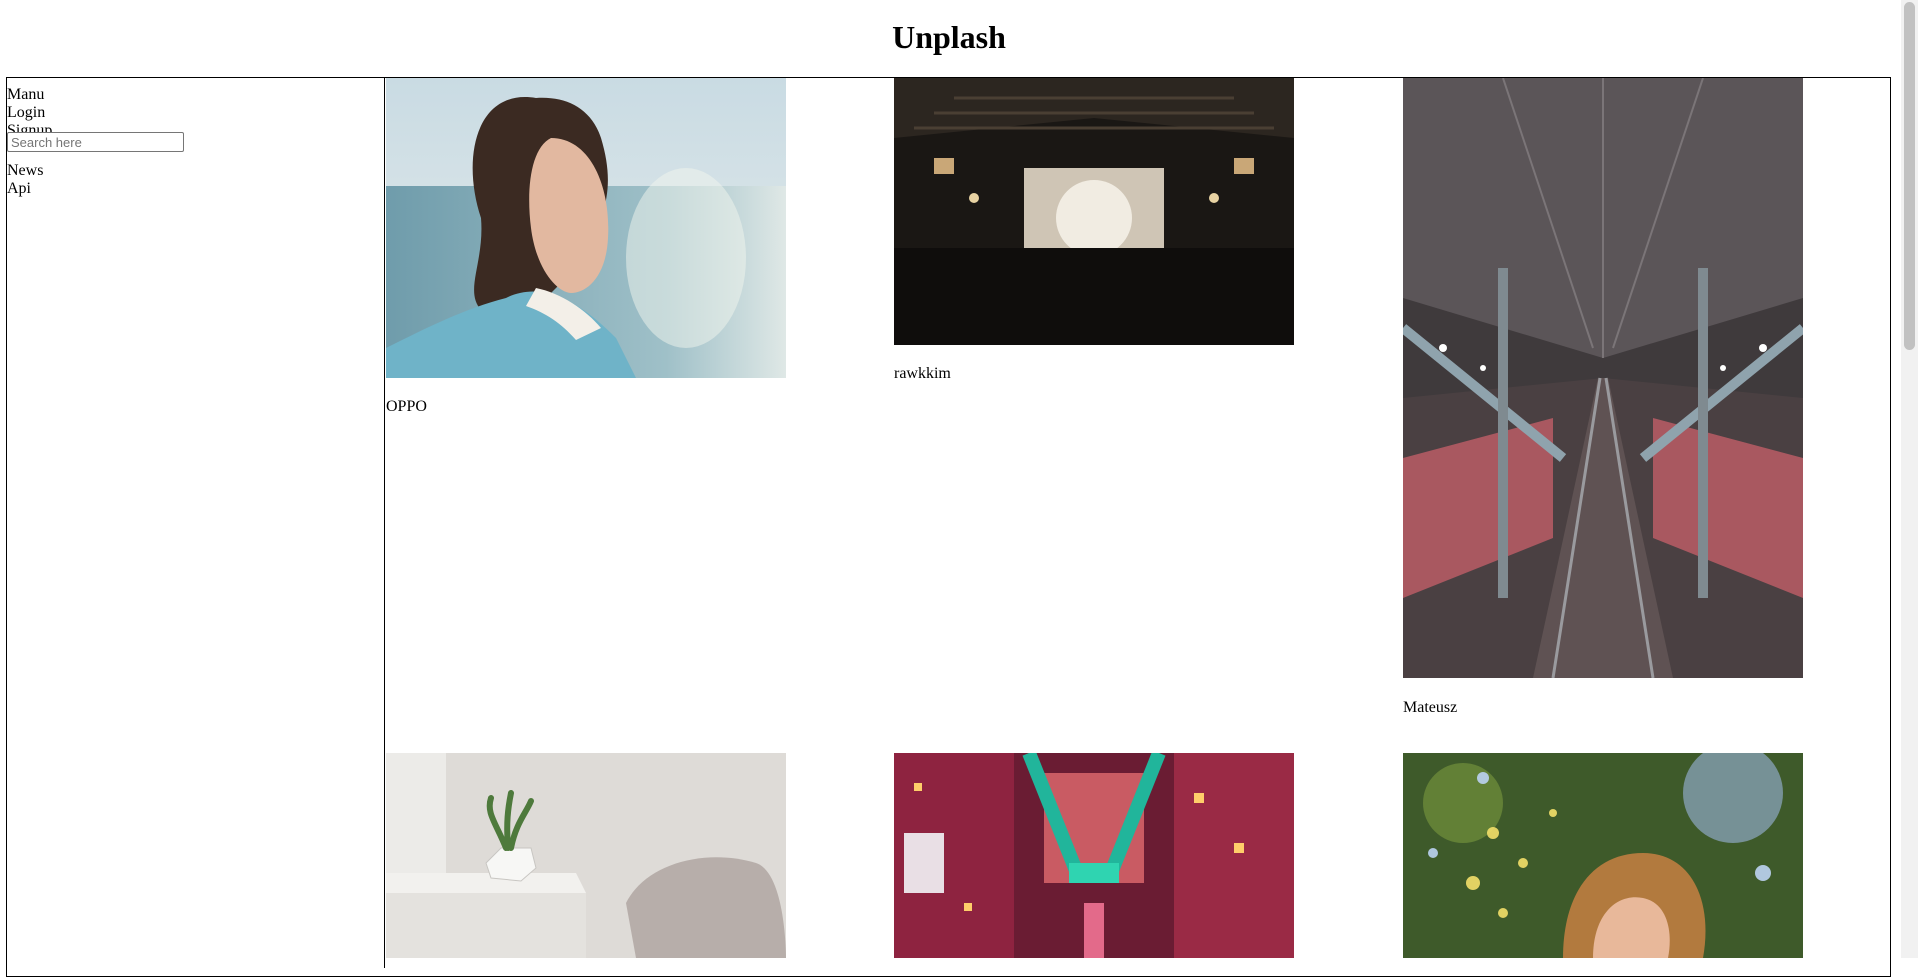  Describe the element at coordinates (25, 171) in the screenshot. I see `sidebar-item-news: News` at that location.